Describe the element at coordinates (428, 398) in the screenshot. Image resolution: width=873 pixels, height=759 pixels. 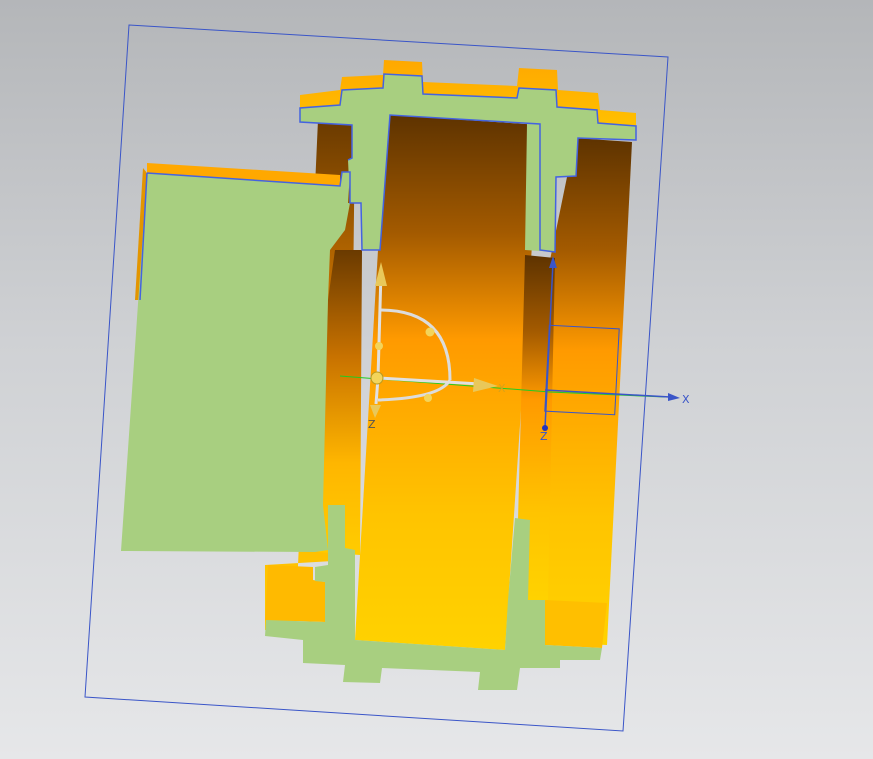
I see `manip-handle-bottom-icon` at that location.